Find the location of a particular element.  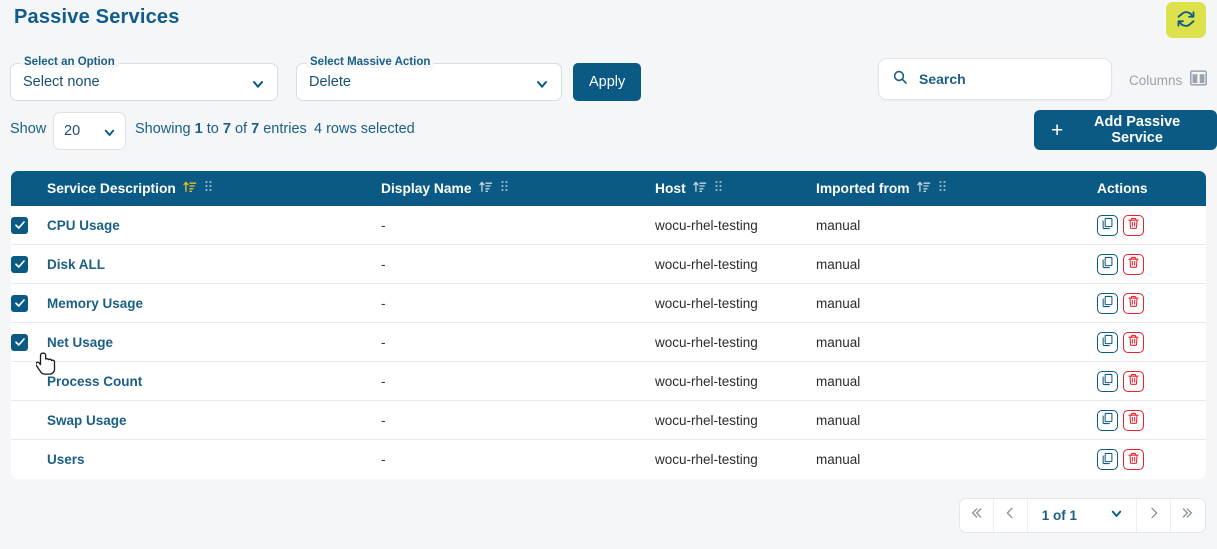

table-header-imported-from: Imported from is located at coordinates (956, 188).